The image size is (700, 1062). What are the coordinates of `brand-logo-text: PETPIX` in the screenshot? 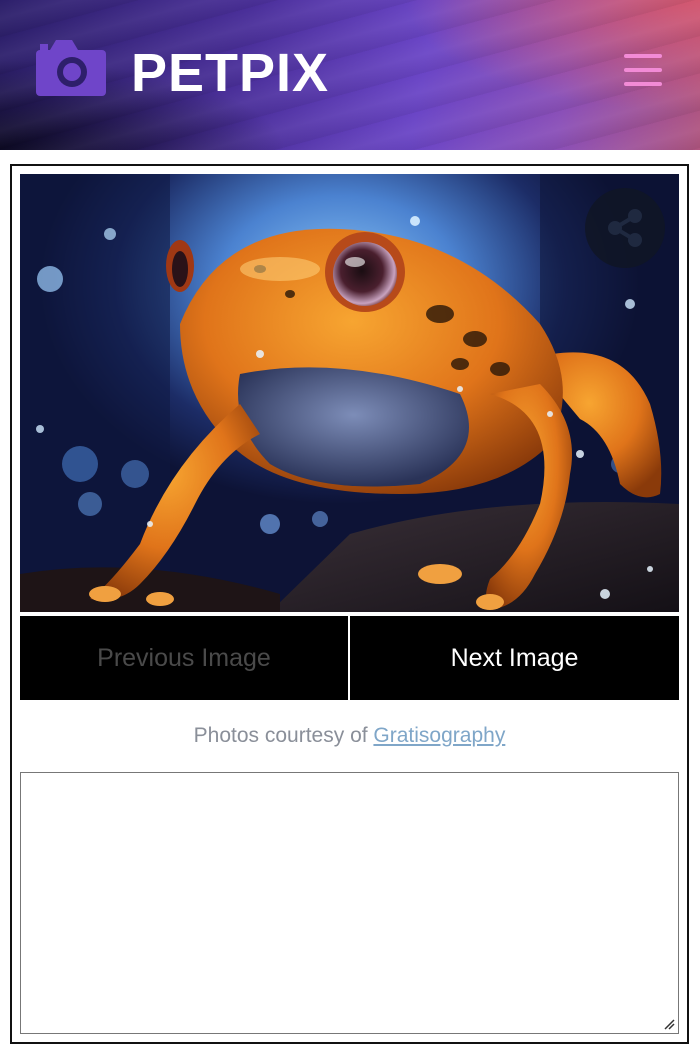 It's located at (230, 73).